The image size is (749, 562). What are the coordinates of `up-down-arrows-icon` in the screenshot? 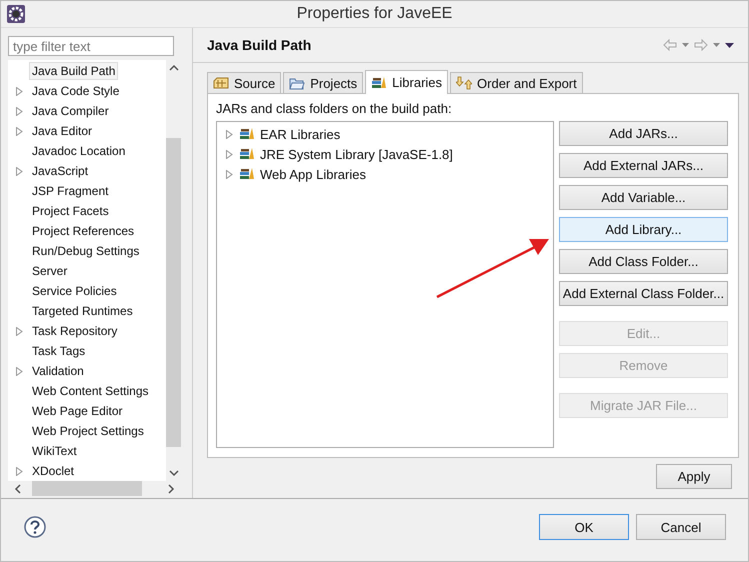 It's located at (464, 83).